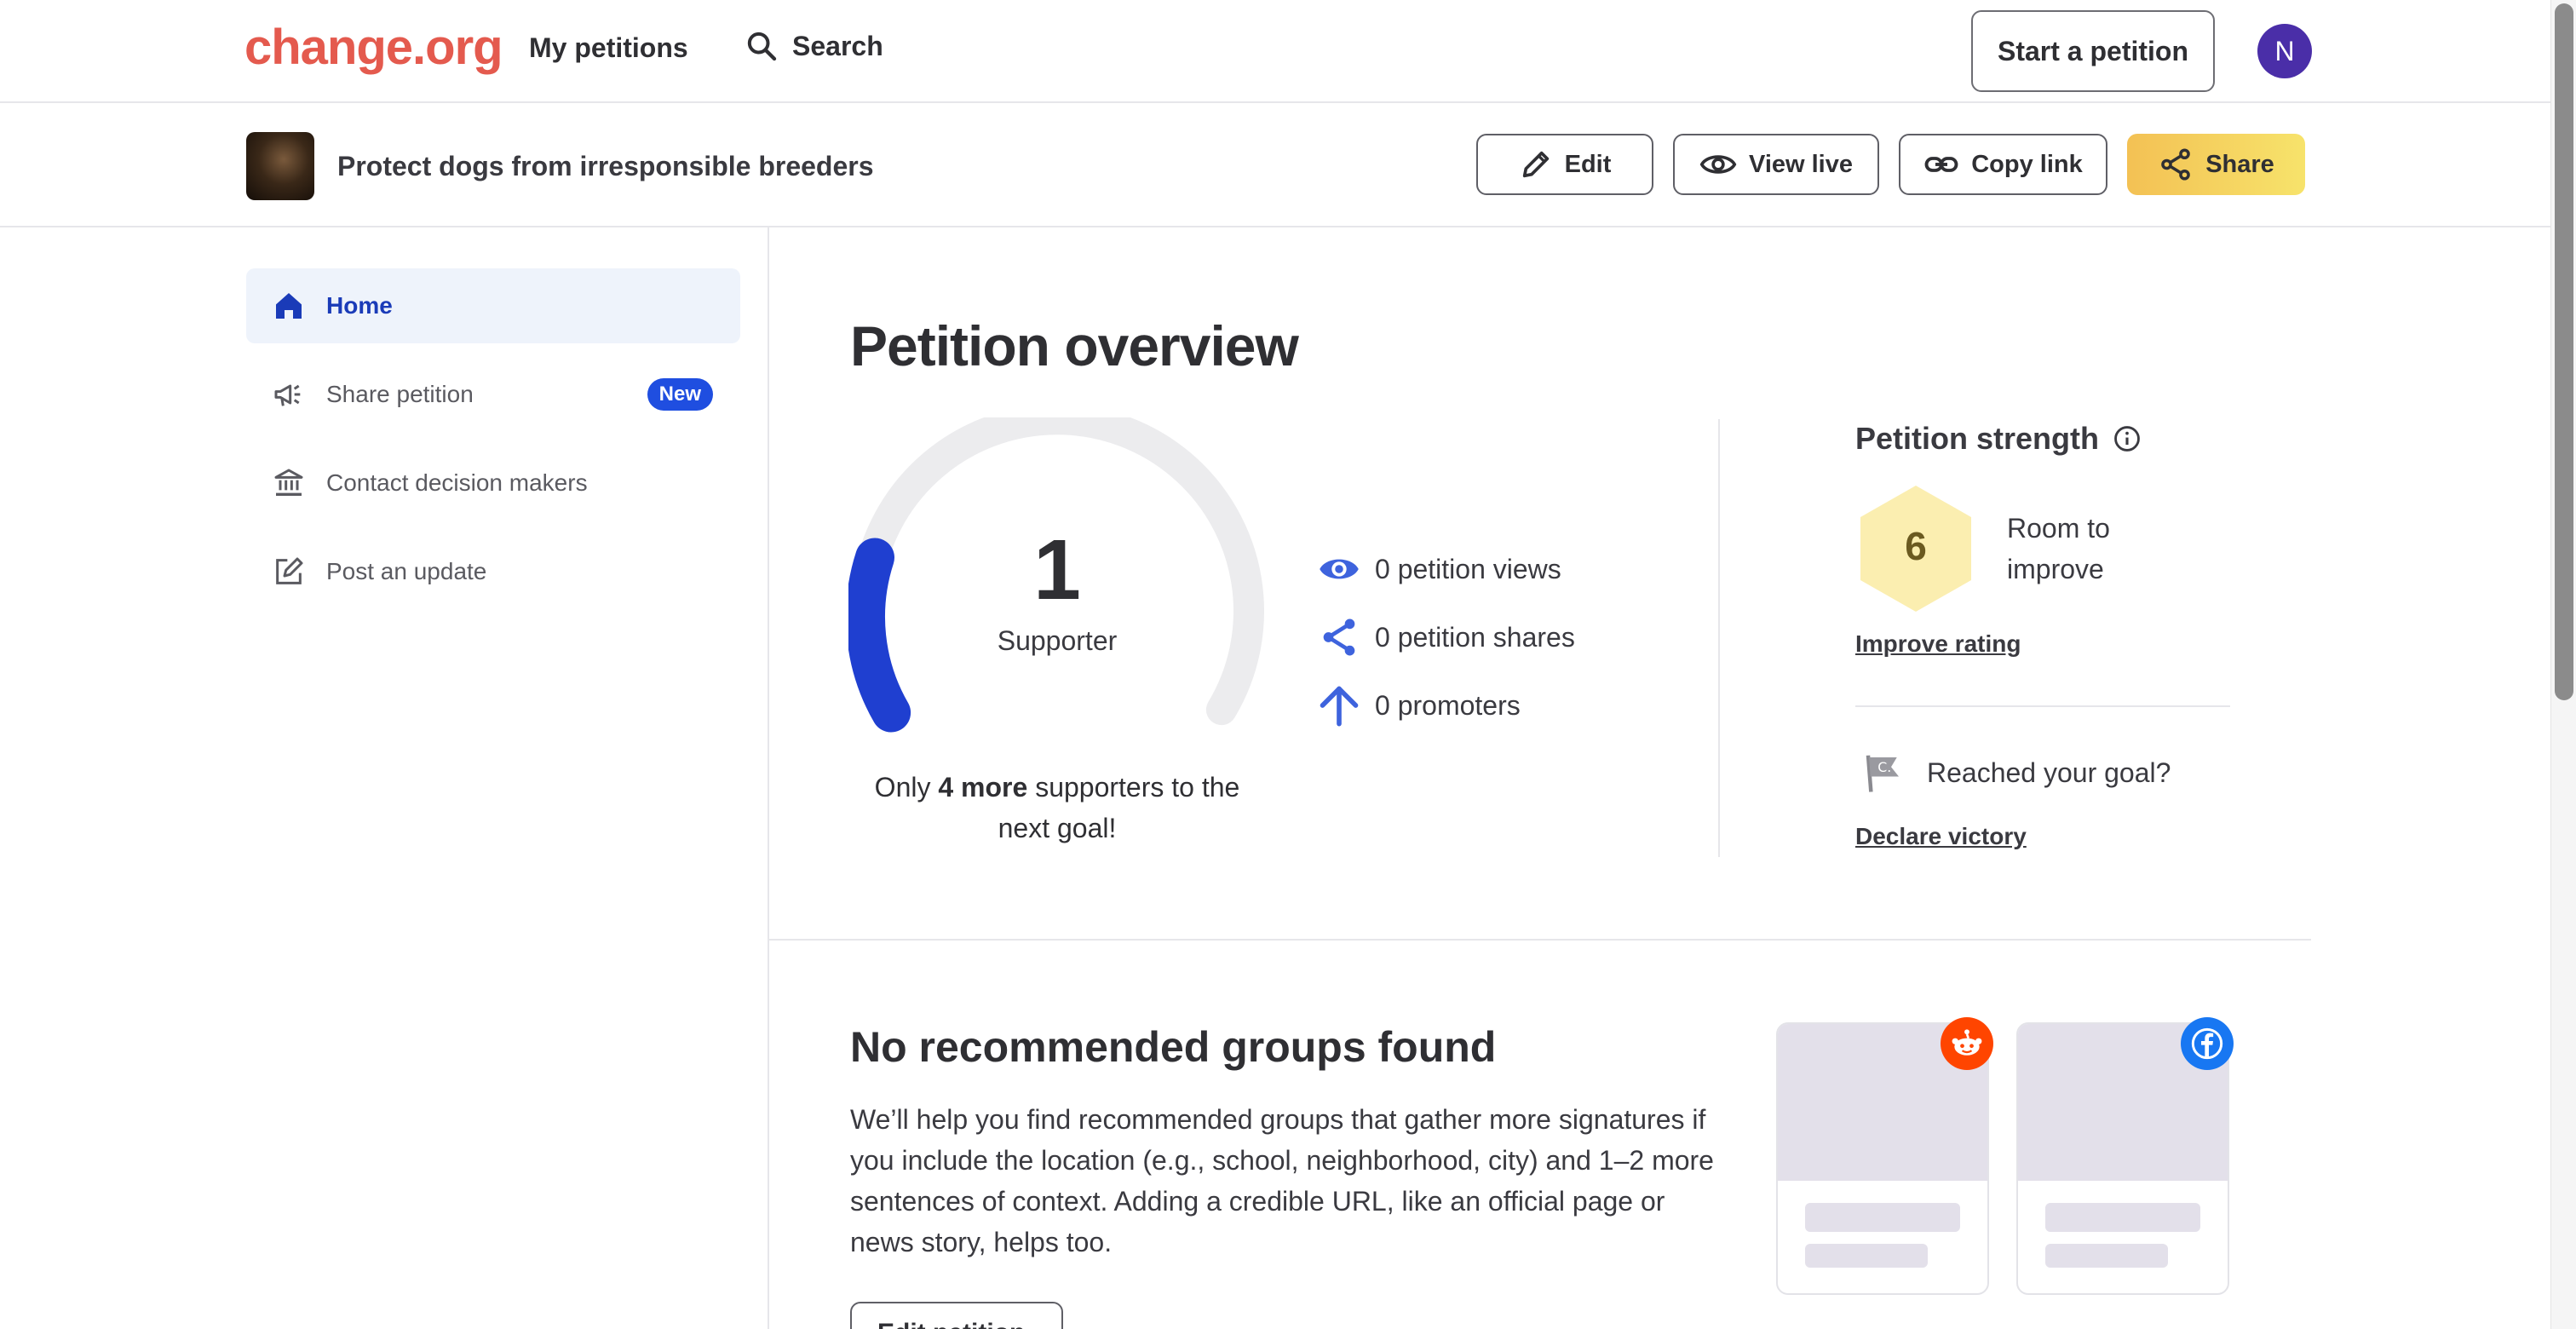  Describe the element at coordinates (1057, 640) in the screenshot. I see `supporter-label: Supporter` at that location.